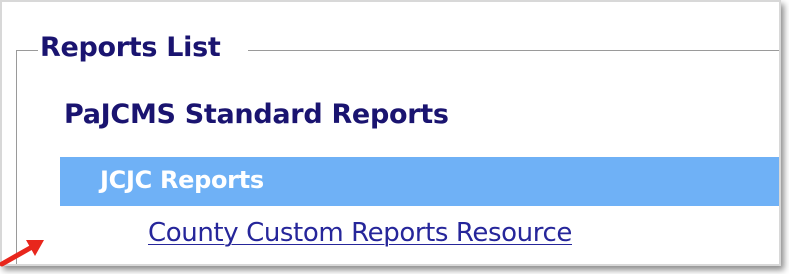 The height and width of the screenshot is (274, 789). I want to click on county-custom-reports-resource-link: County Custom Reports Resource, so click(360, 233).